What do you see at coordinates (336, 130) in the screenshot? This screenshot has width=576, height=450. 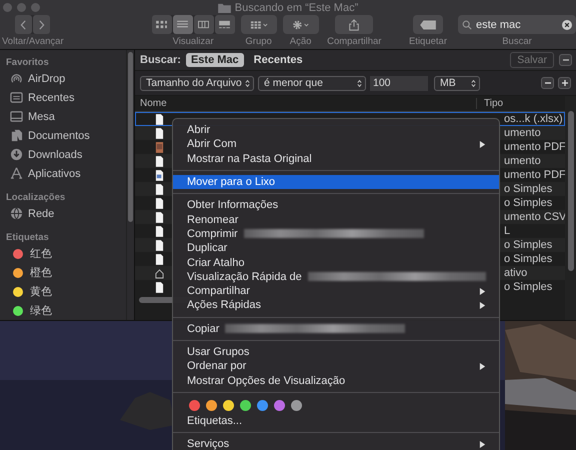 I see `menu-item: Abrir` at bounding box center [336, 130].